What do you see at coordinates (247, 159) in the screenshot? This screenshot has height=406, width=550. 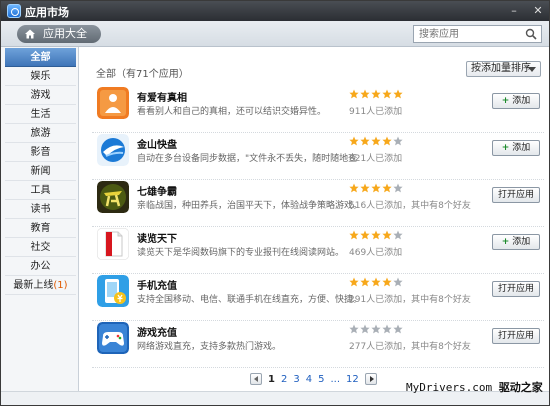 I see `app-description: 自动在多台设备同步数据，"文件永不丢失，随时随地查` at bounding box center [247, 159].